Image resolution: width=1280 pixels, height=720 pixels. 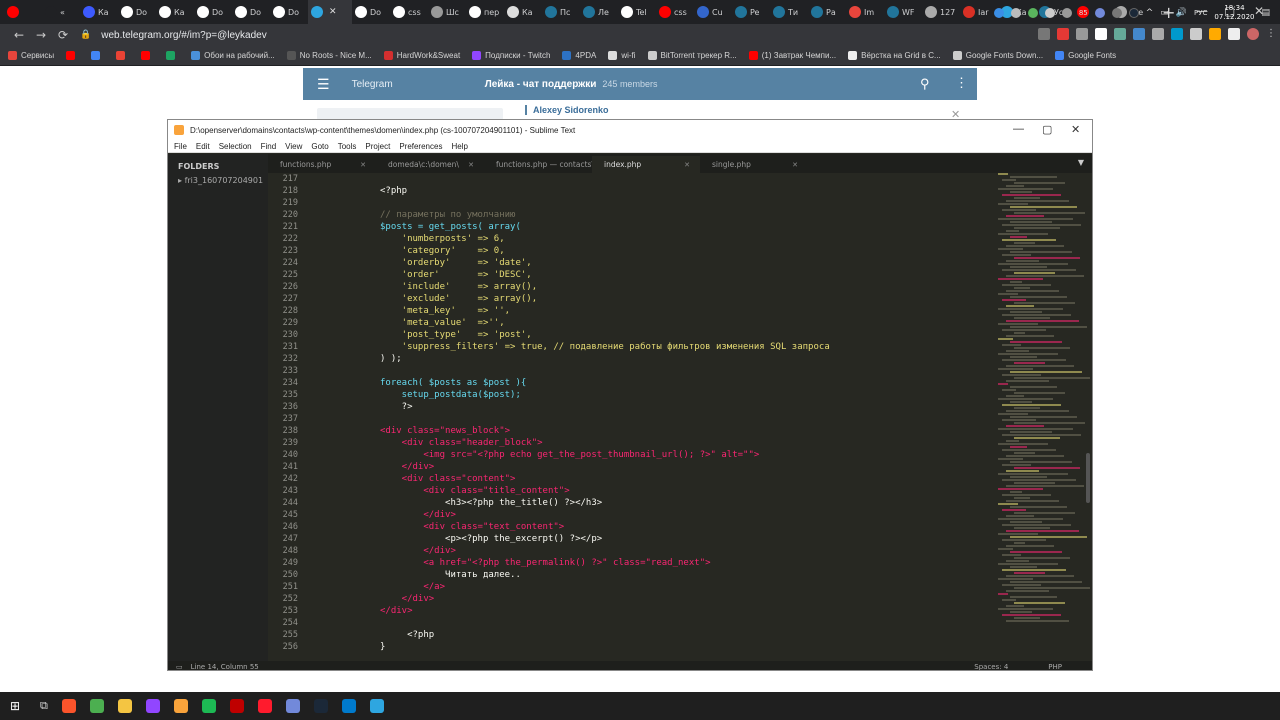 What do you see at coordinates (660, 359) in the screenshot?
I see `code-line: ) );` at bounding box center [660, 359].